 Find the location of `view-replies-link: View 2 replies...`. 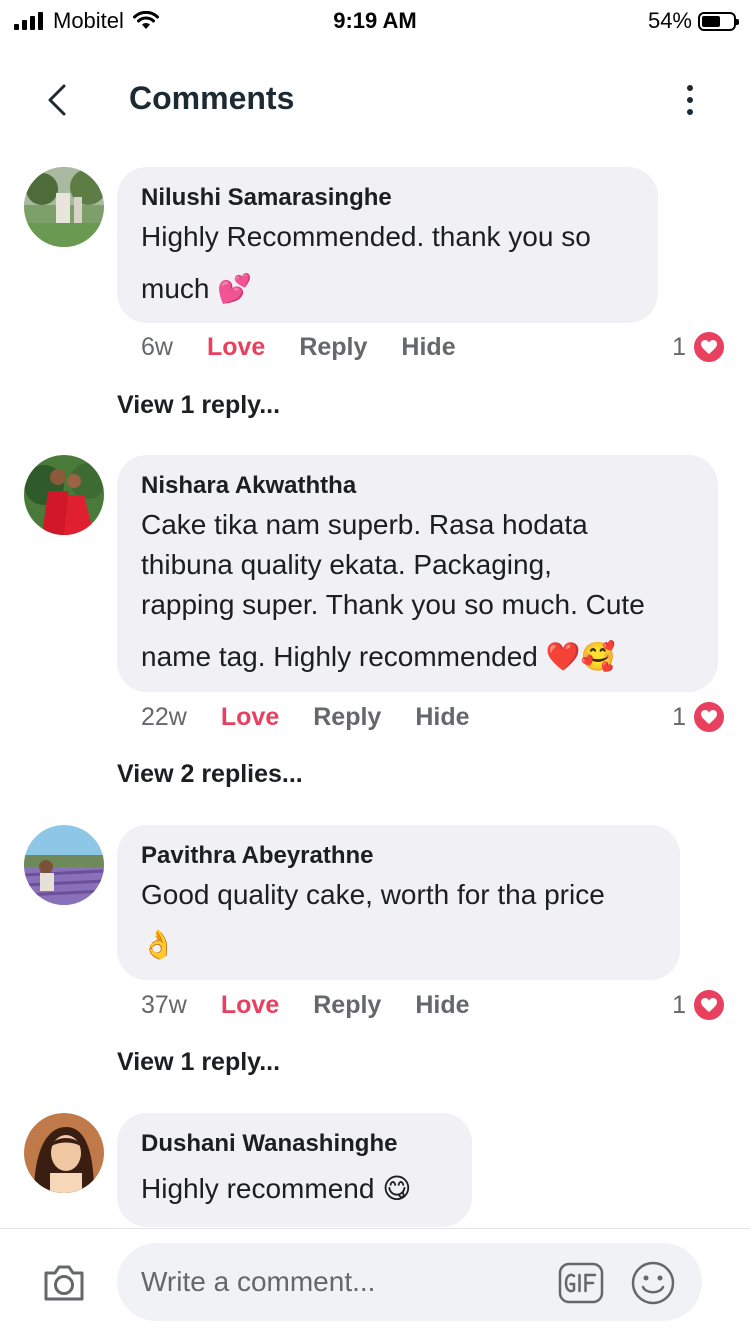

view-replies-link: View 2 replies... is located at coordinates (210, 774).